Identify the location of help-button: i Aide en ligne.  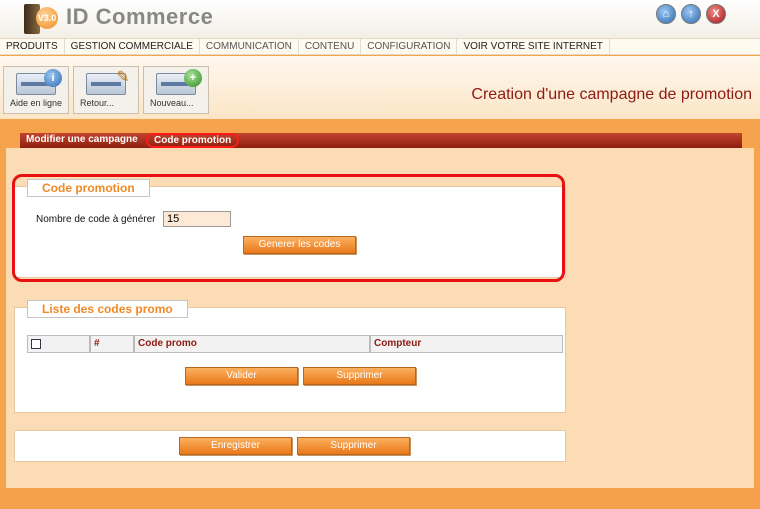
(36, 90).